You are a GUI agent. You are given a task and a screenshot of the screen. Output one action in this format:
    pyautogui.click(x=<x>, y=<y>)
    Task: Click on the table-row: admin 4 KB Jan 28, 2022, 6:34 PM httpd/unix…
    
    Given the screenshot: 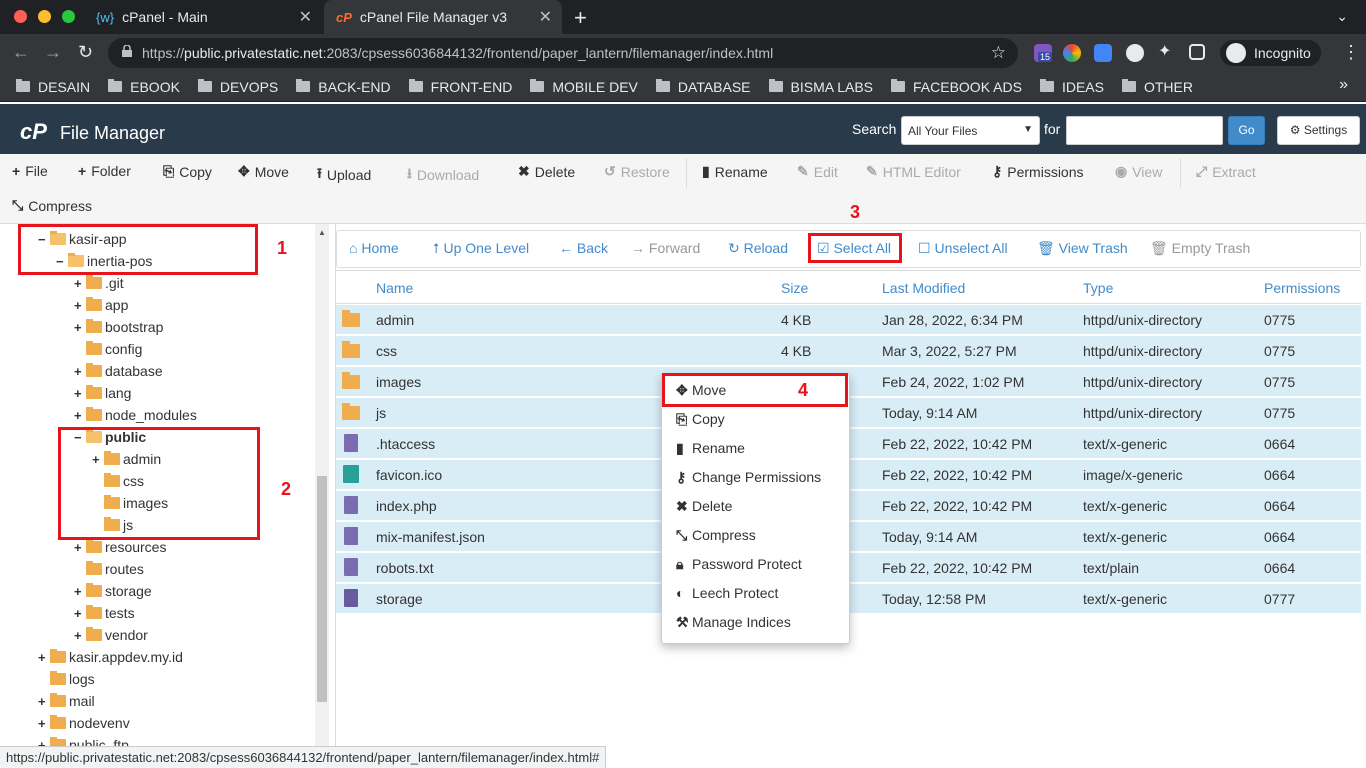 What is the action you would take?
    pyautogui.click(x=848, y=320)
    